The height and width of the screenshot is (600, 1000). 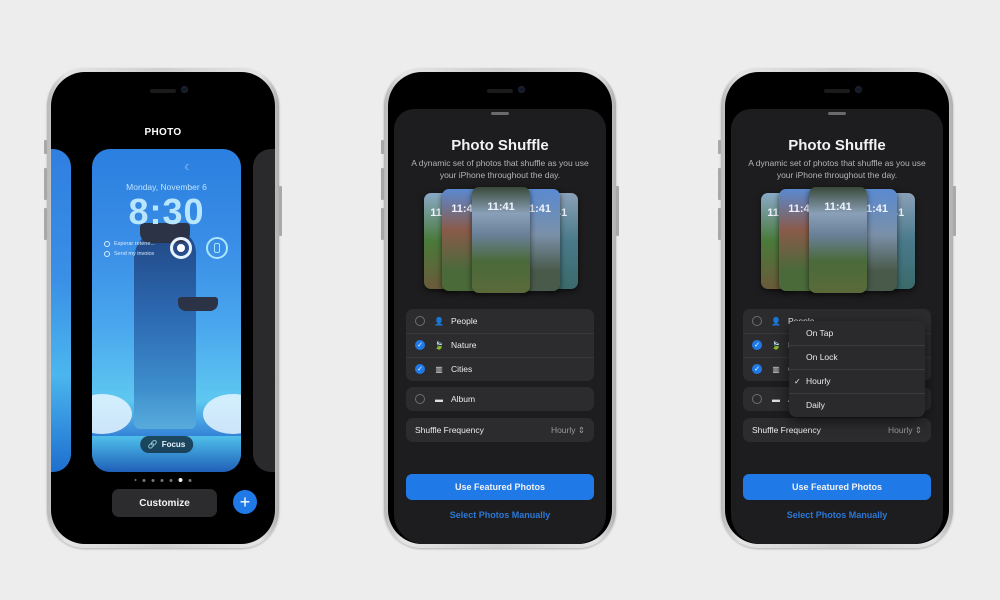 I want to click on category-list: 👤 People ✓ 🍃 Nature ✓ ▥ Cities, so click(x=500, y=345).